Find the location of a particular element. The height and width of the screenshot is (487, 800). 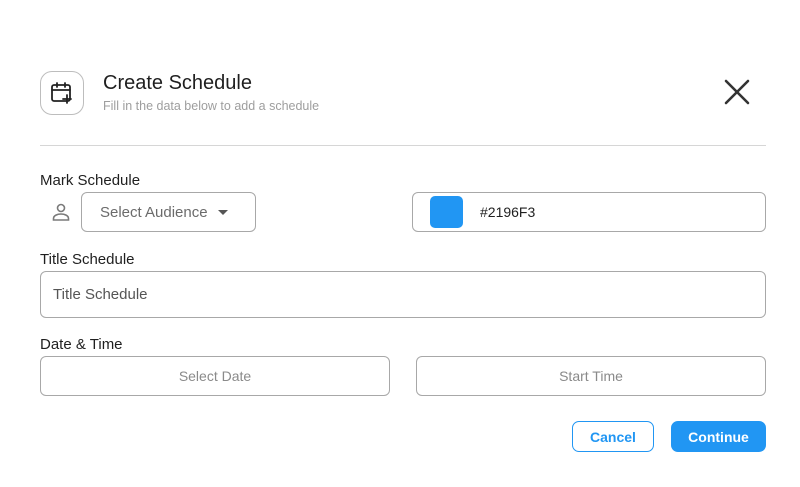

color-picker-field: #2196F3 is located at coordinates (589, 212).